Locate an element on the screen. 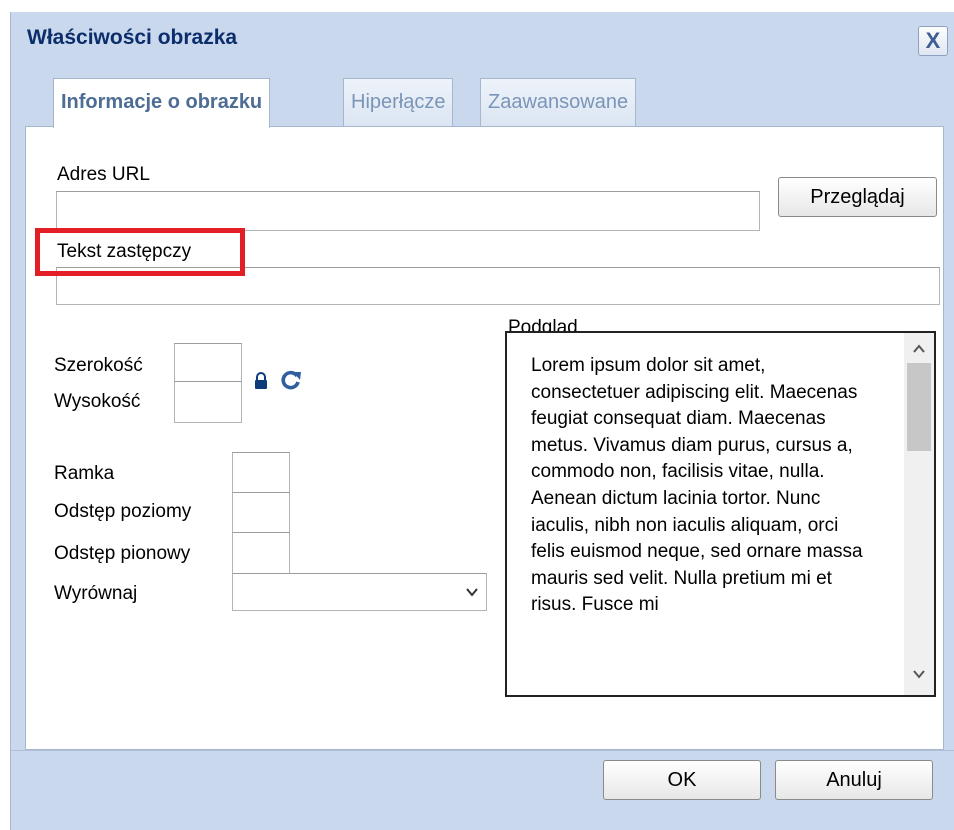 Image resolution: width=954 pixels, height=830 pixels. width-label: Szerokość is located at coordinates (98, 365).